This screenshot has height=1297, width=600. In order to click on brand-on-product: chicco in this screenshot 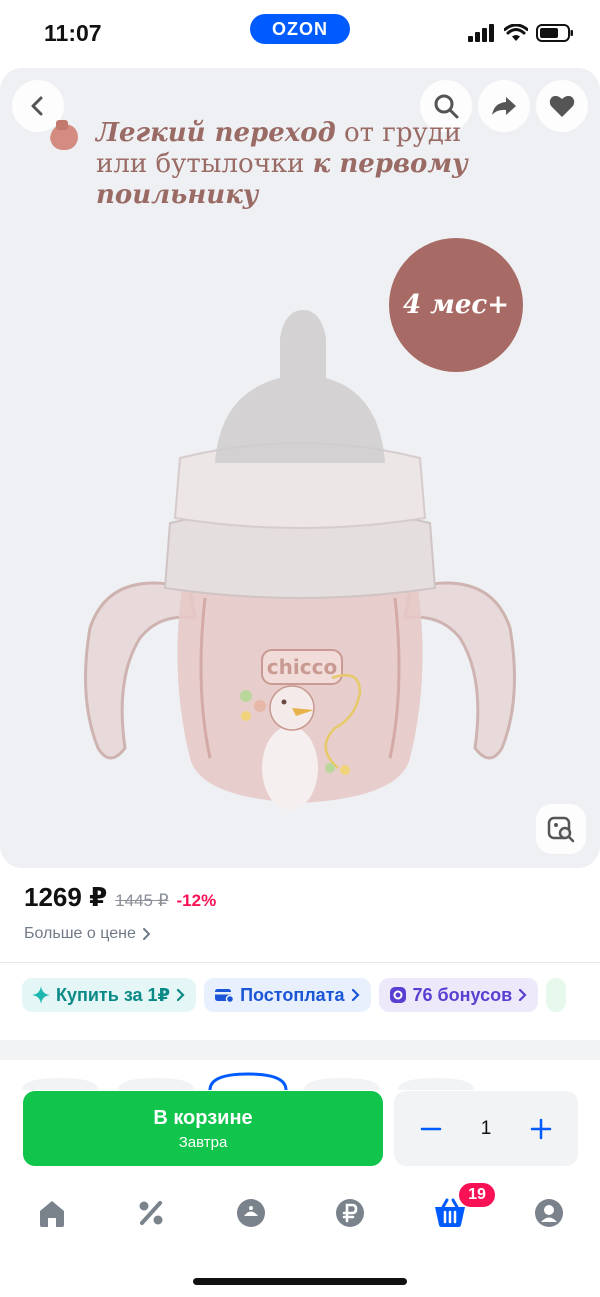, I will do `click(302, 667)`.